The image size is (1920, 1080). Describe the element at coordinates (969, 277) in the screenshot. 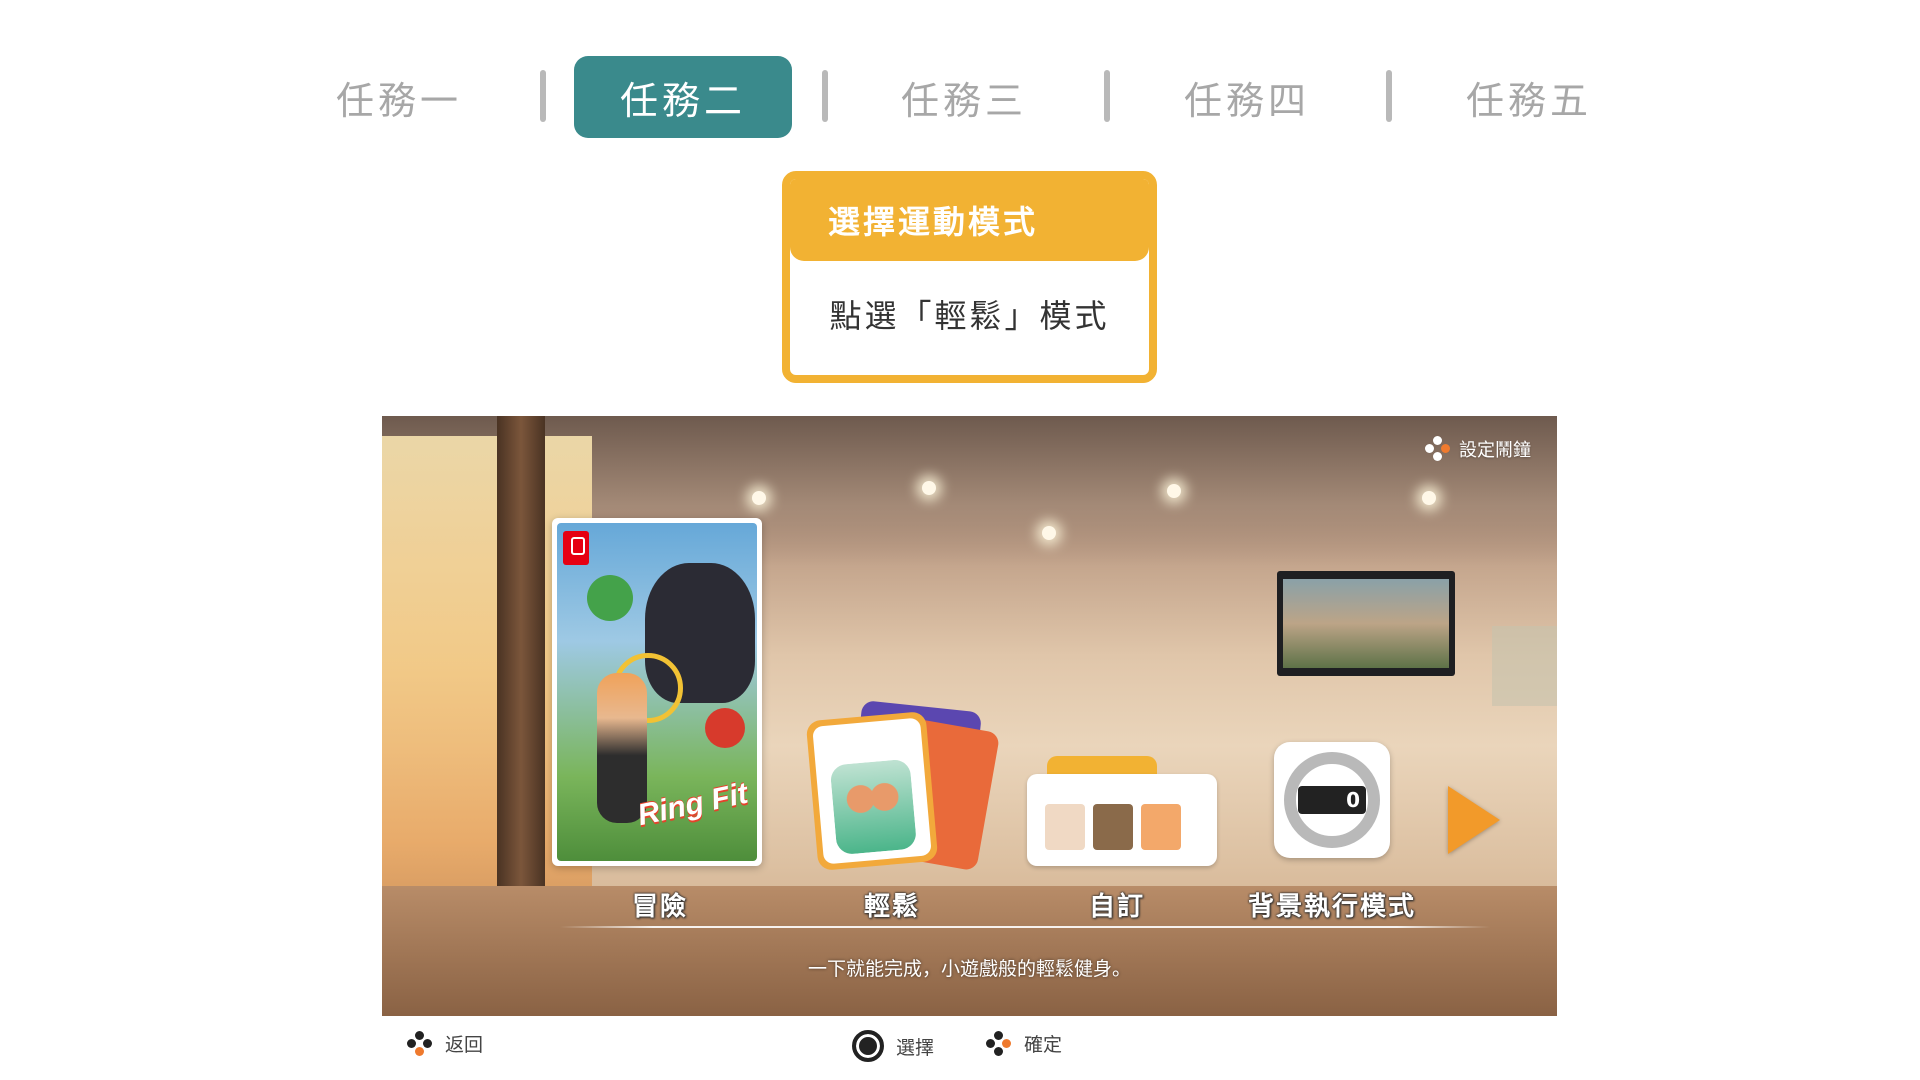

I see `instruction-card: 選擇運動模式 點選「輕鬆」模式` at that location.